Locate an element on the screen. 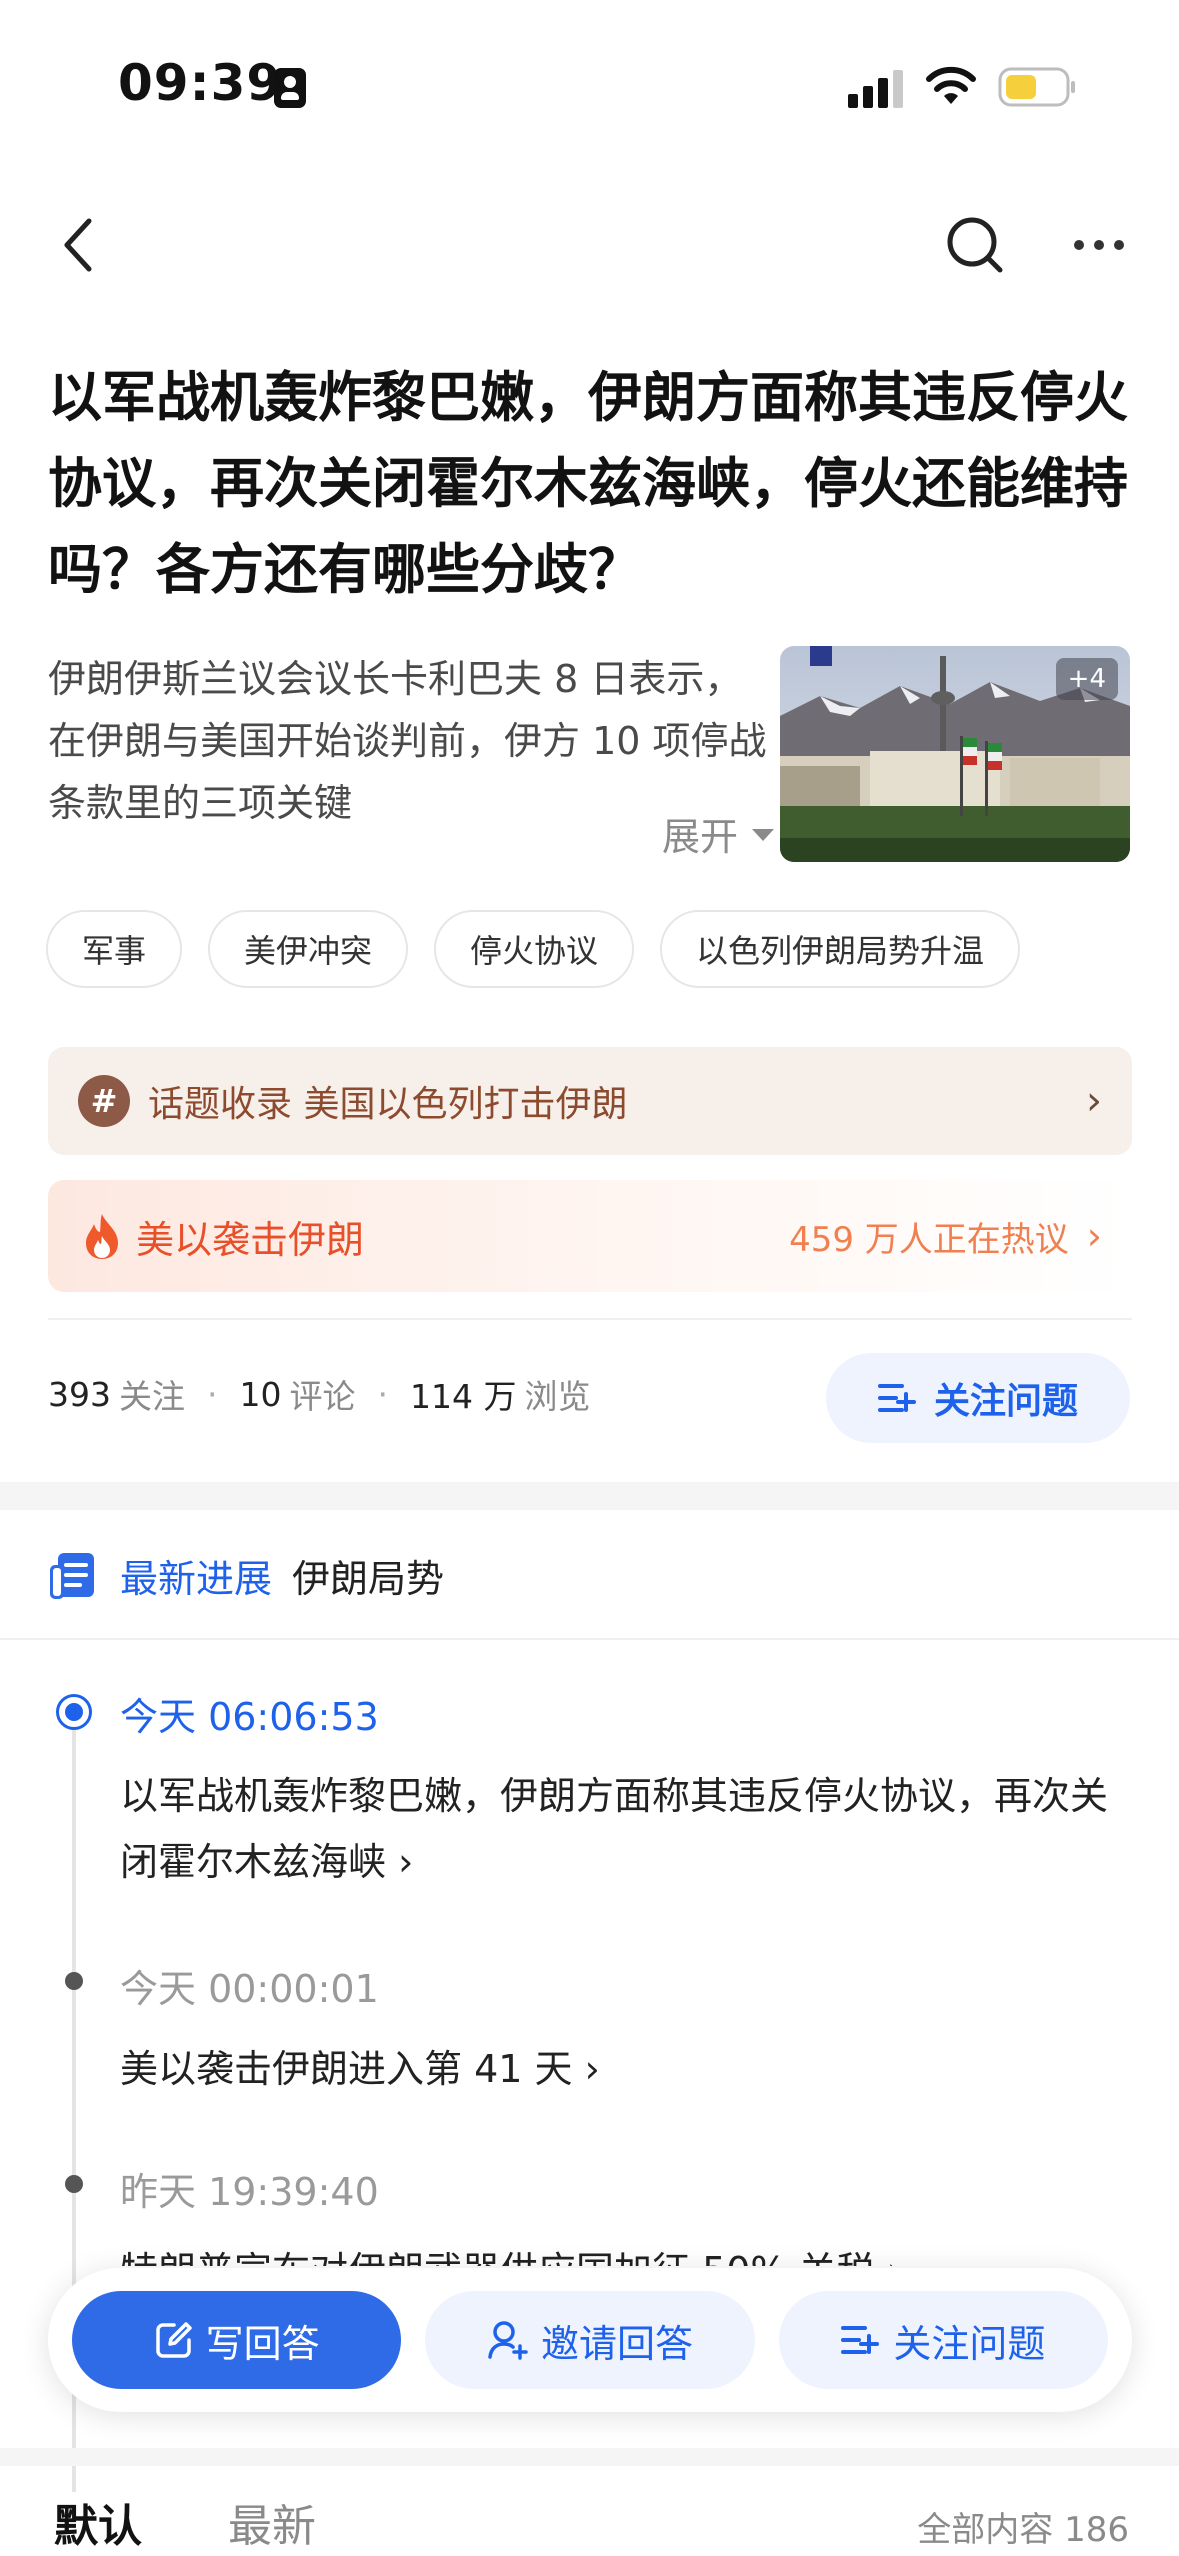  question-stats: 393 关注 · 10 评论 · 114 万 浏览 is located at coordinates (319, 1394).